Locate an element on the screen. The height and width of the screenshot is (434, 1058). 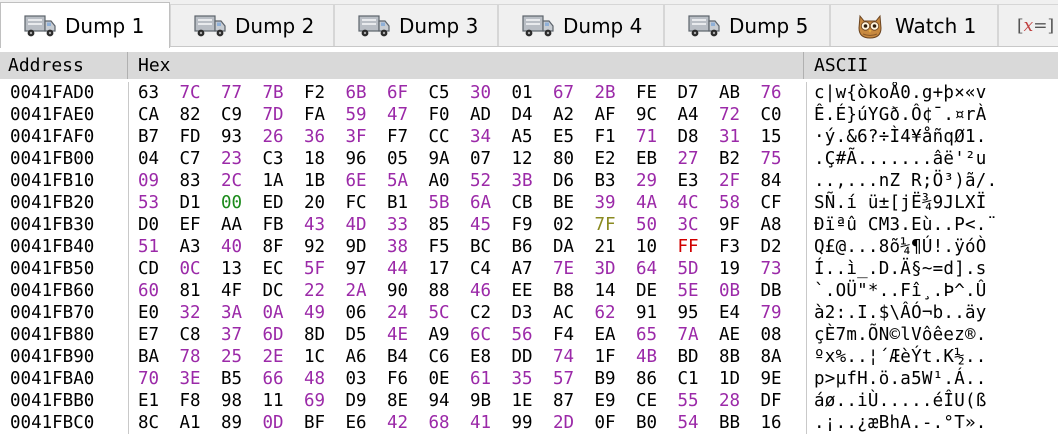
hex-byte: 96 is located at coordinates (359, 159).